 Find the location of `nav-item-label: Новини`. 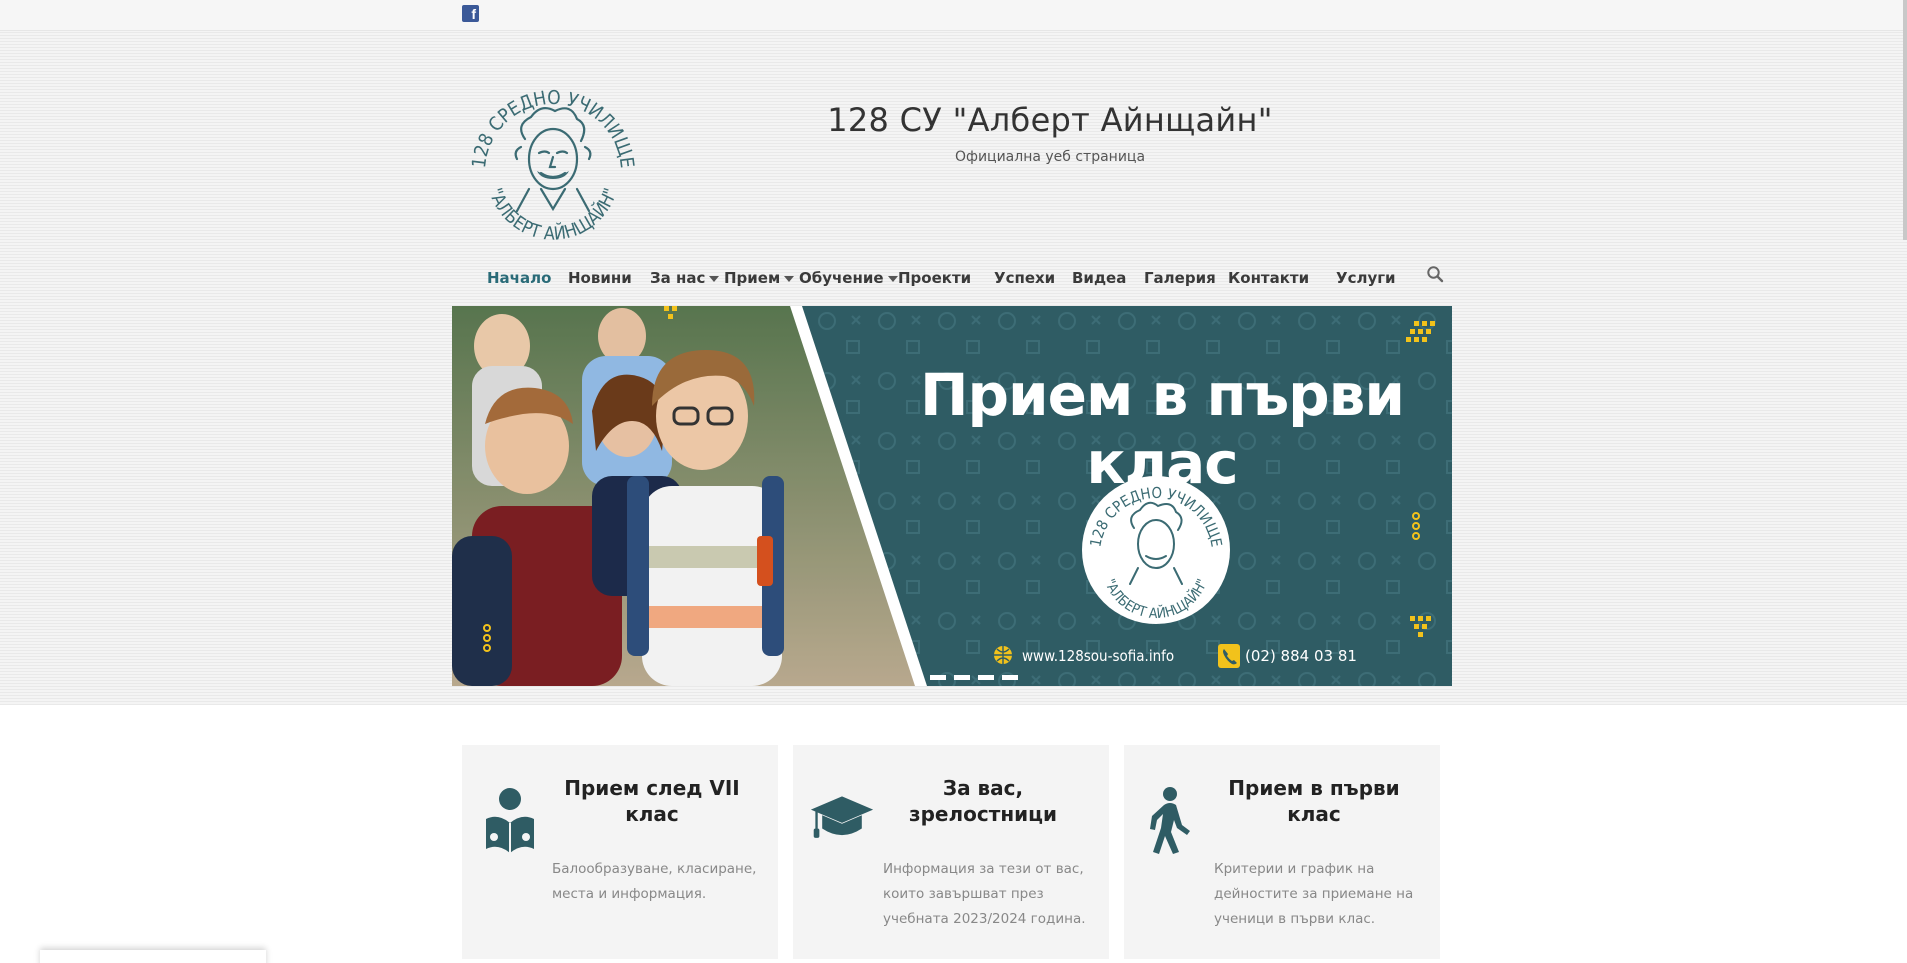

nav-item-label: Новини is located at coordinates (600, 278).